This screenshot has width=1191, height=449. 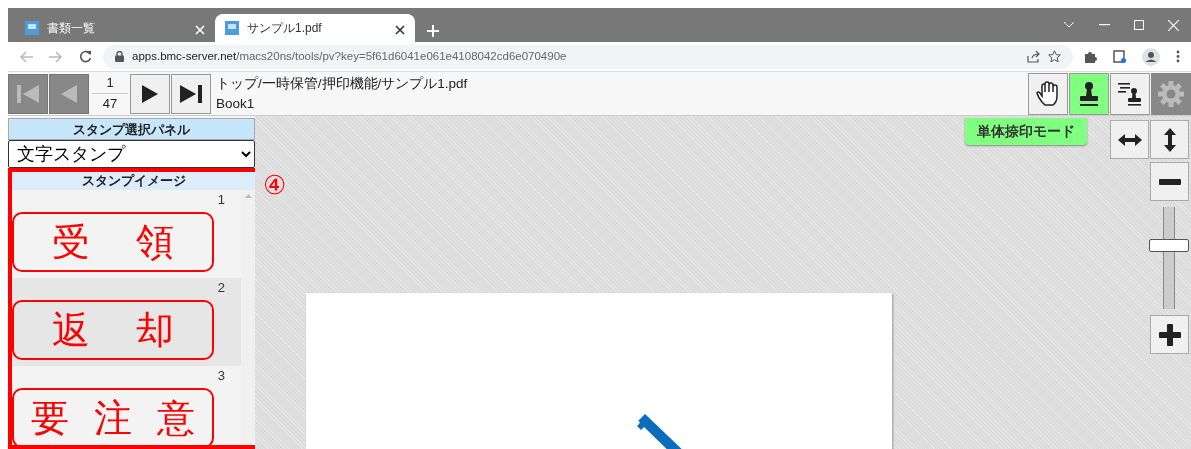 I want to click on menu-icon, so click(x=1178, y=56).